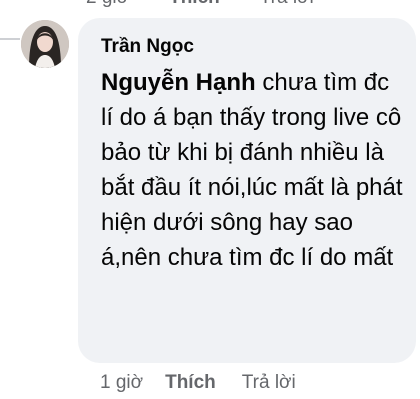  I want to click on comment-actions: 1 giờ Thích Trả lời, so click(198, 383).